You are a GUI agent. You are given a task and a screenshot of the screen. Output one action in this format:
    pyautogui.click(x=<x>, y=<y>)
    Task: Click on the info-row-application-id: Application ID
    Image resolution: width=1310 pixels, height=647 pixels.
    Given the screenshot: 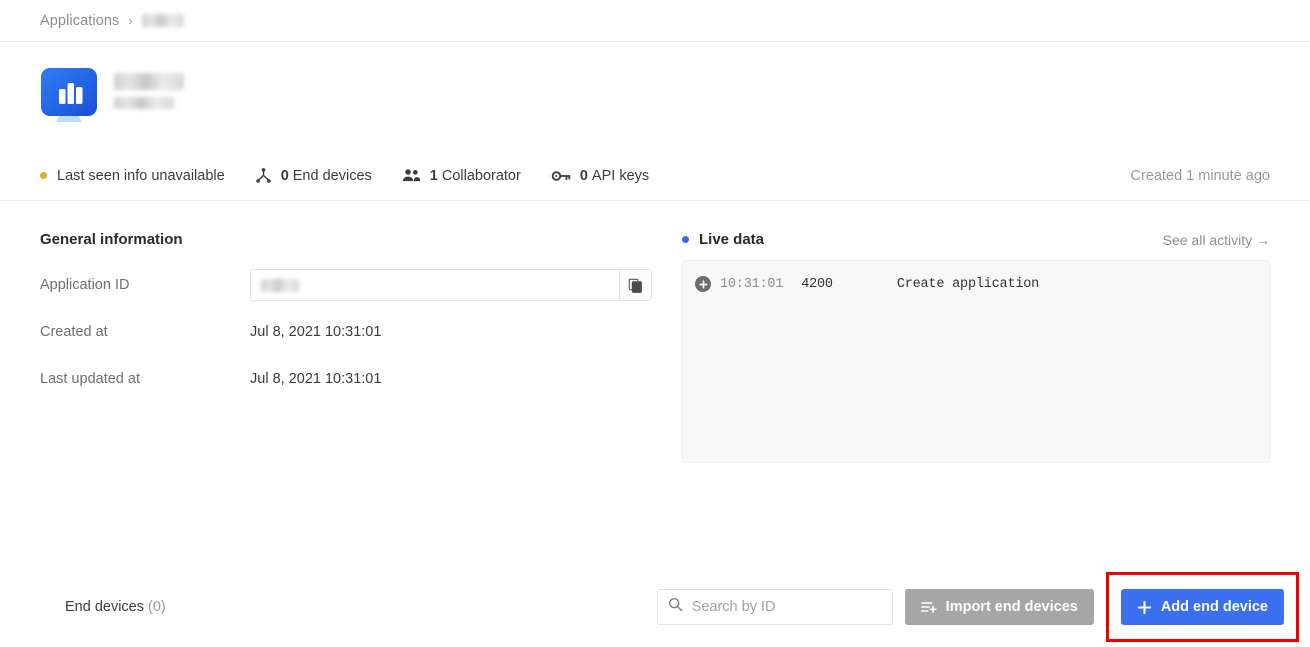 What is the action you would take?
    pyautogui.click(x=346, y=285)
    